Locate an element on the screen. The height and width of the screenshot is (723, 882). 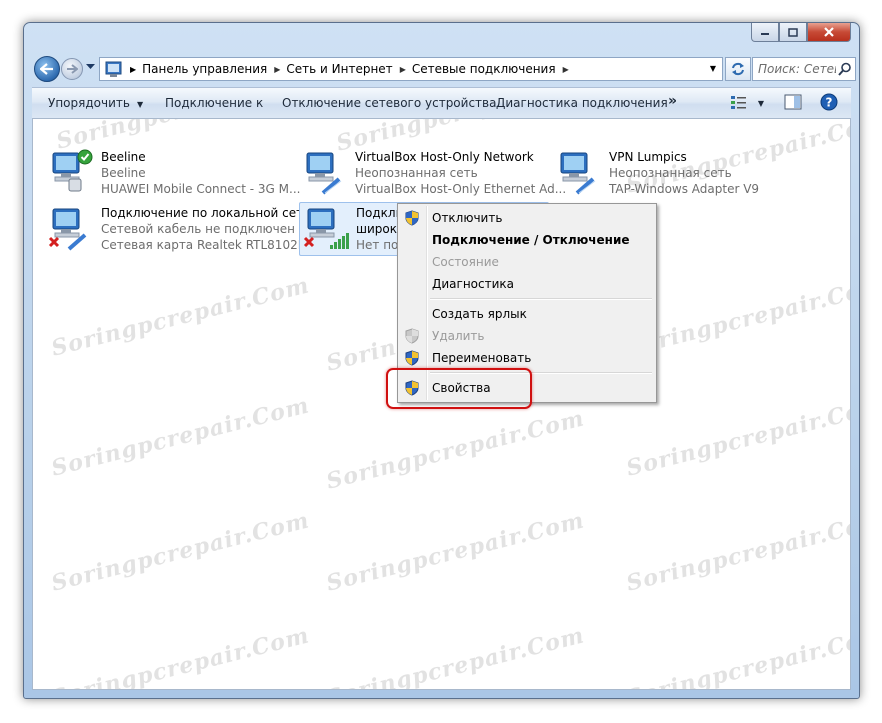
connection-name: VPN Lumpics is located at coordinates (648, 157).